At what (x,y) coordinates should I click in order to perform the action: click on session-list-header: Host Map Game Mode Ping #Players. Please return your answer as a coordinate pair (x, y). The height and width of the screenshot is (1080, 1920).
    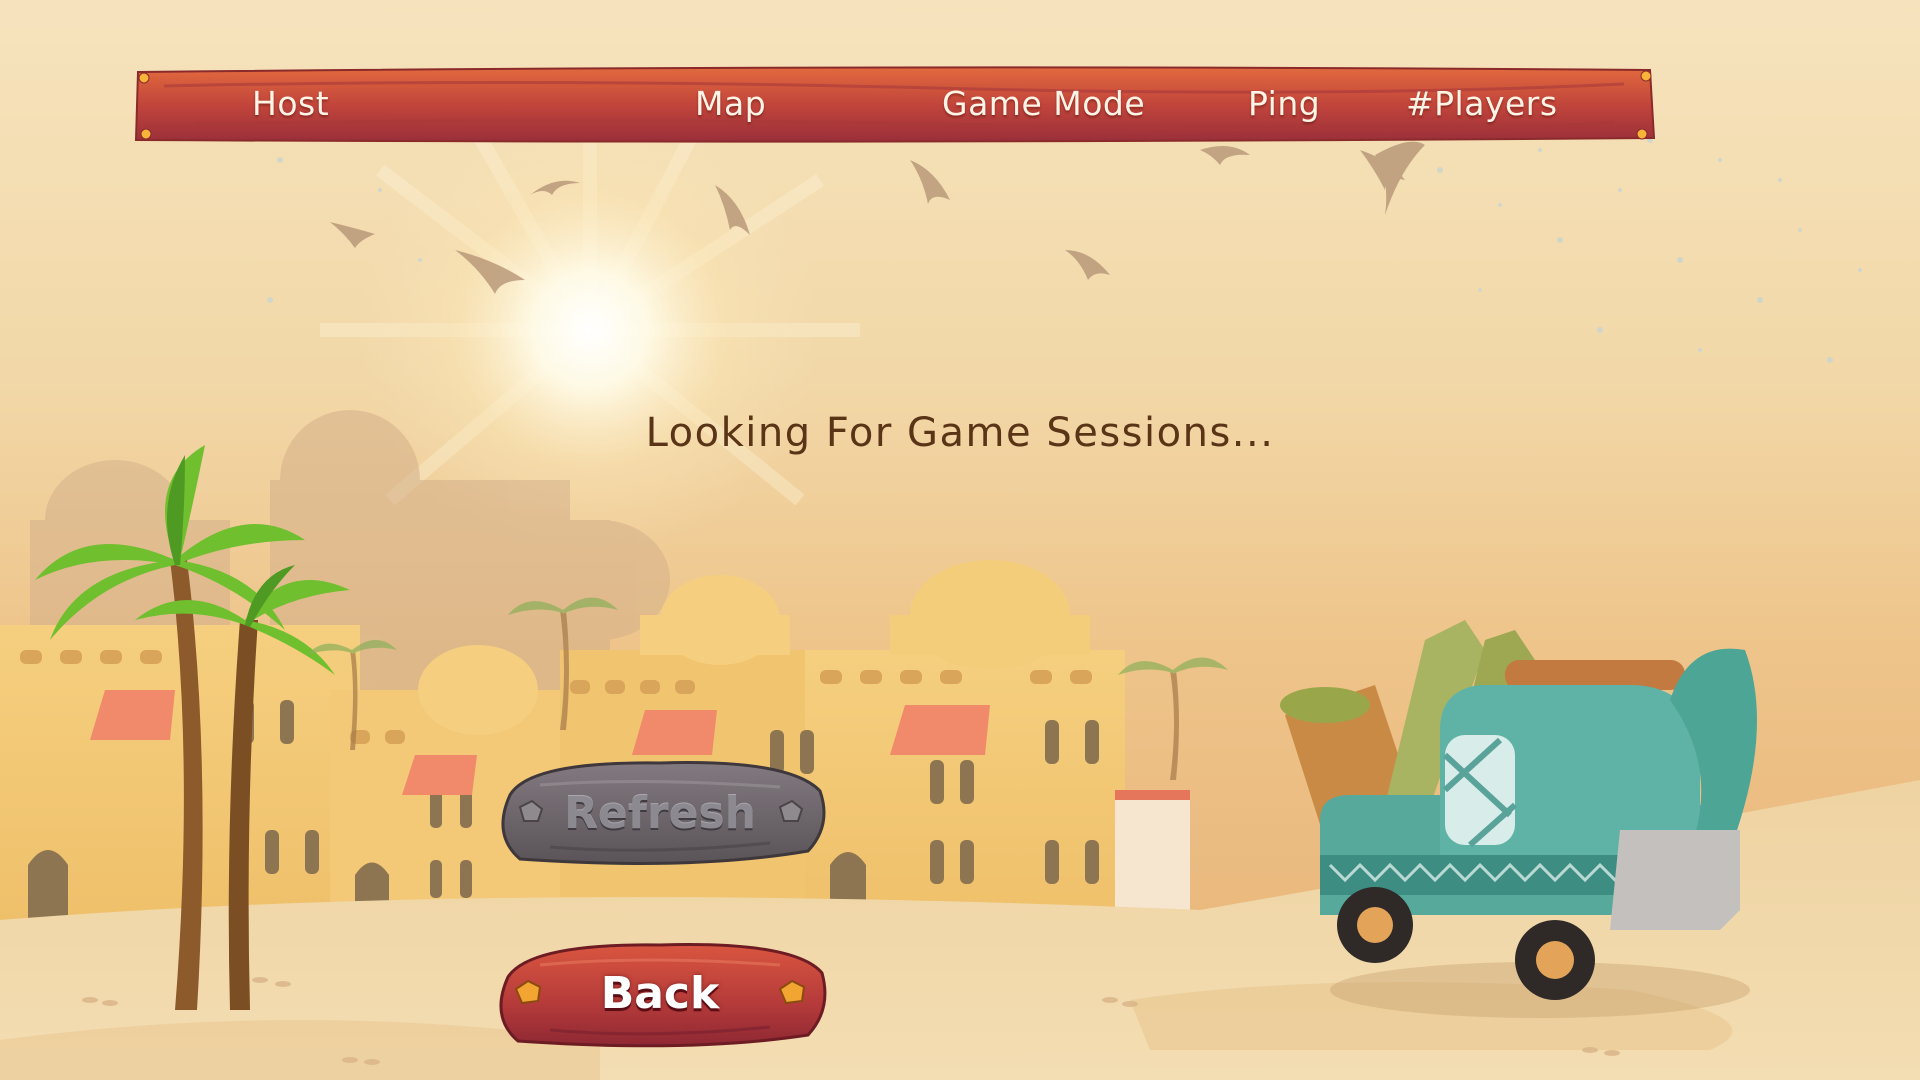
    Looking at the image, I should click on (895, 105).